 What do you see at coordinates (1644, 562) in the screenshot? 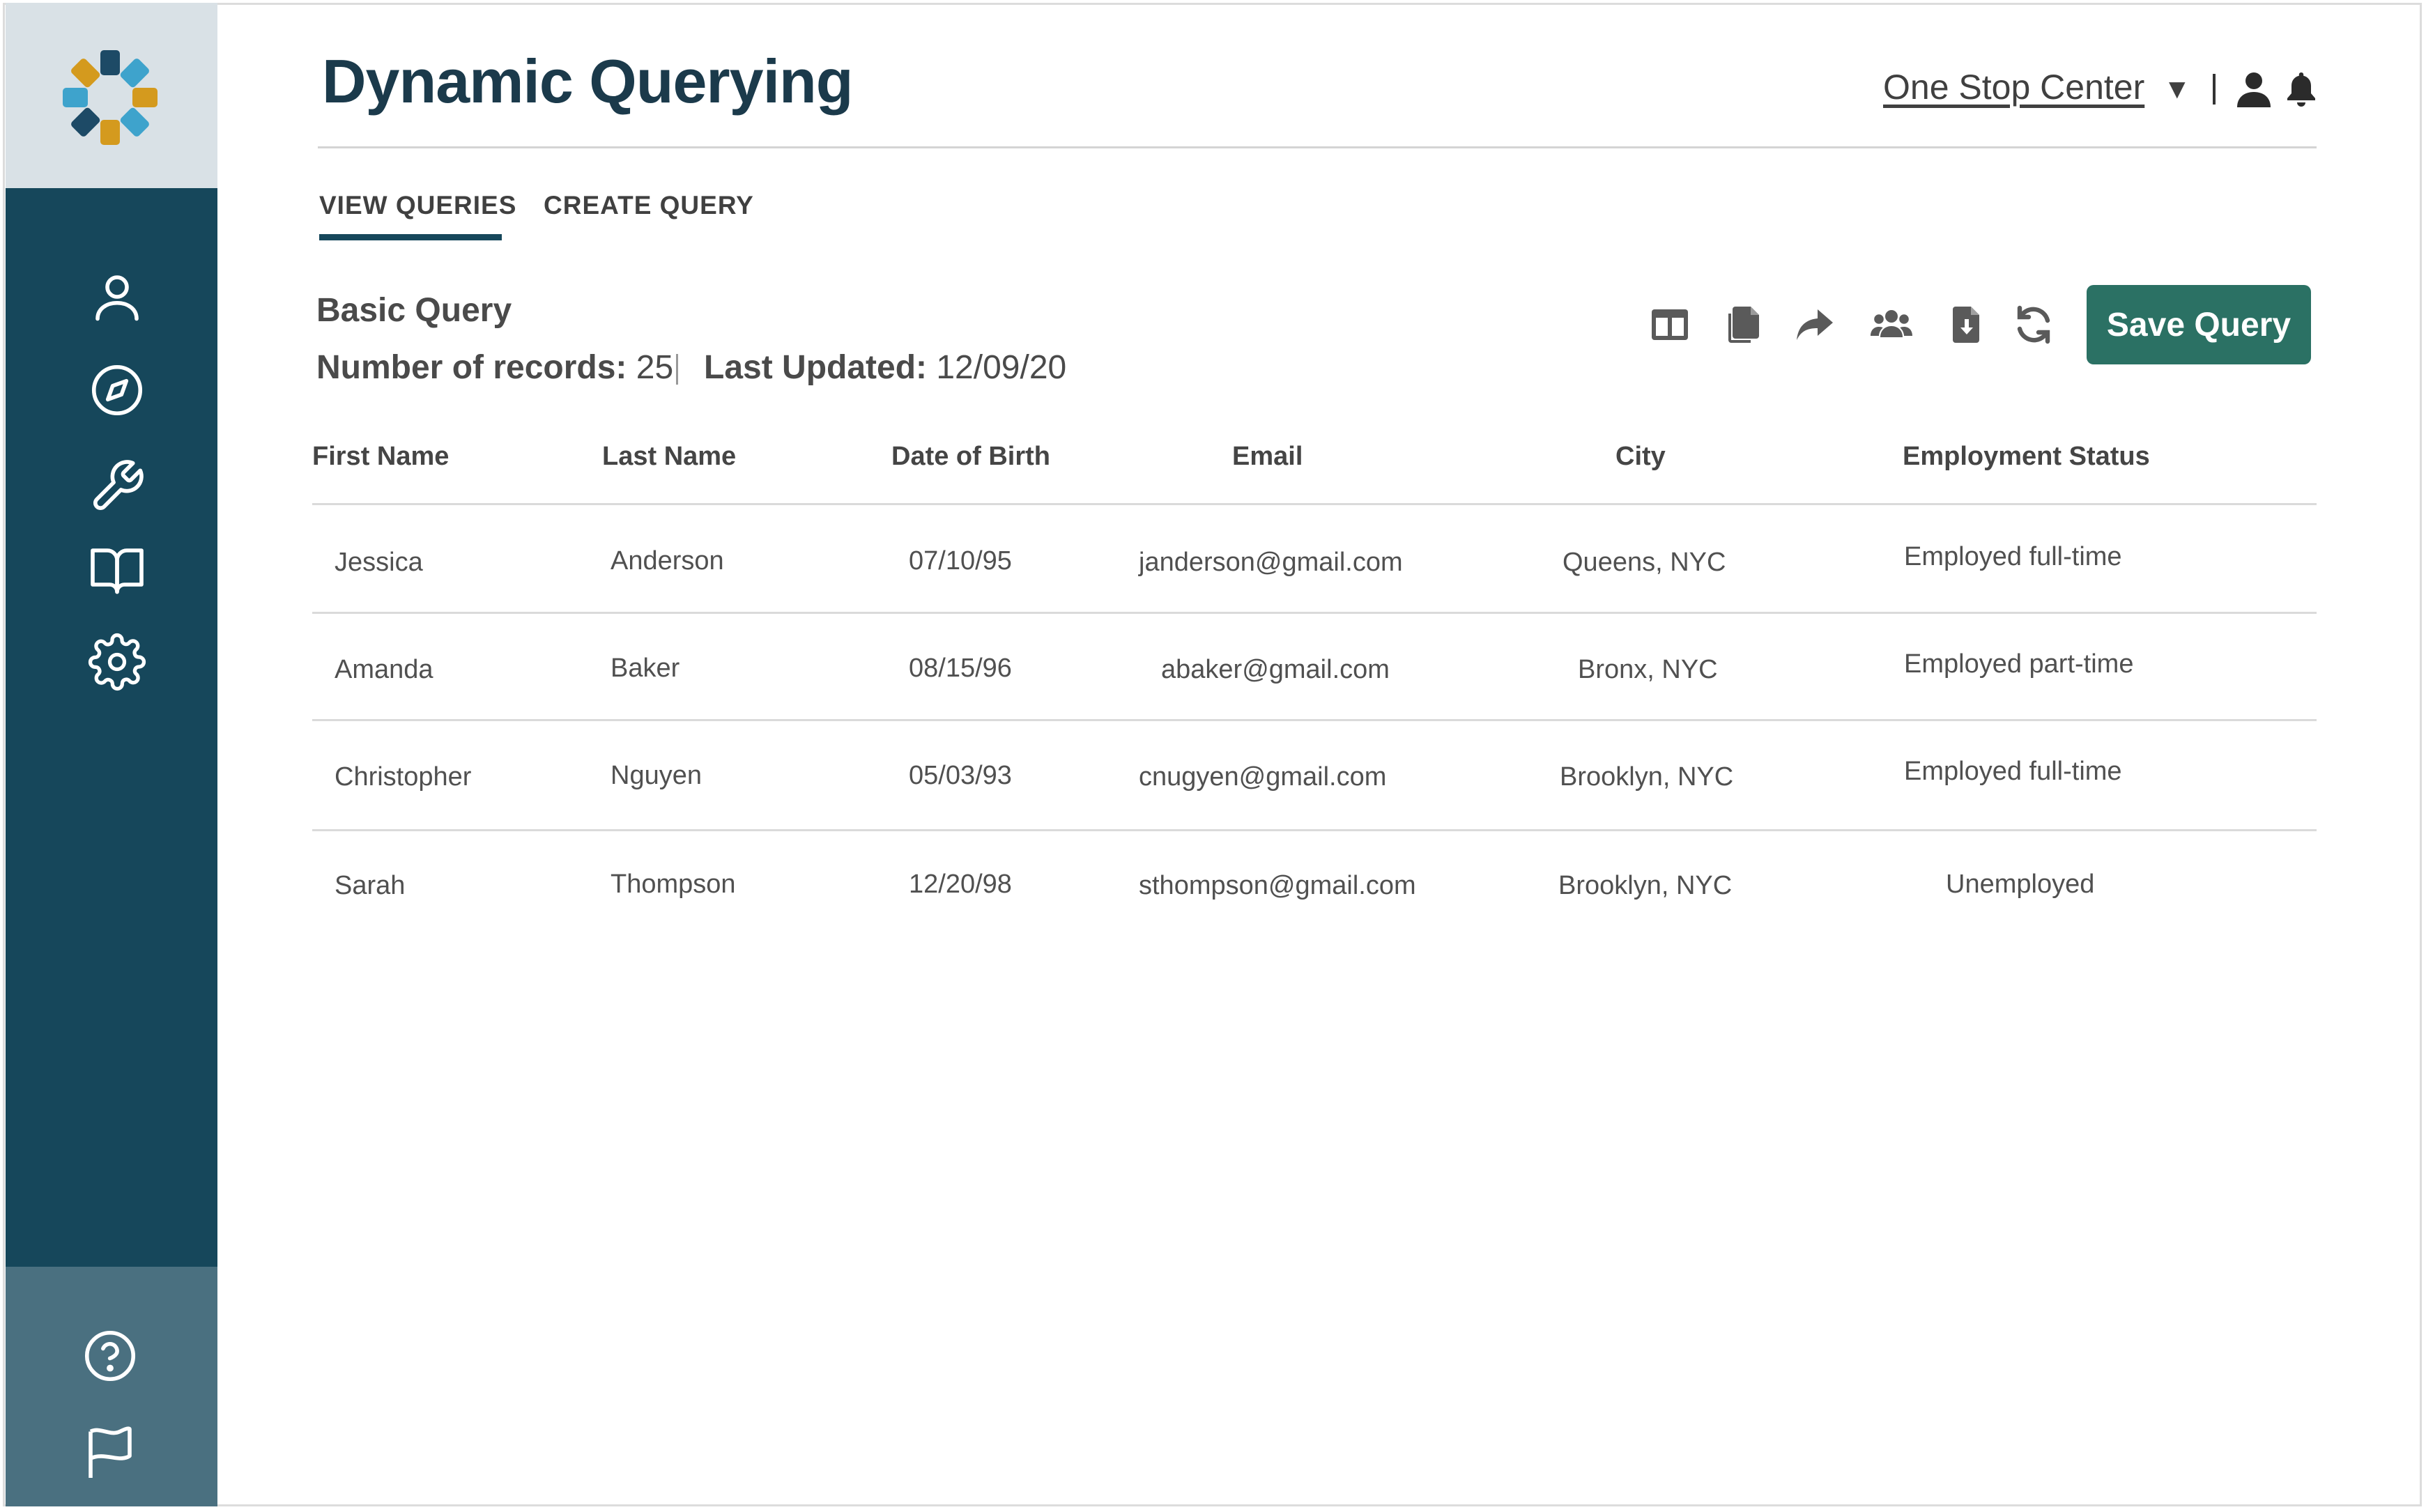
I see `cell-city: Queens, NYC` at bounding box center [1644, 562].